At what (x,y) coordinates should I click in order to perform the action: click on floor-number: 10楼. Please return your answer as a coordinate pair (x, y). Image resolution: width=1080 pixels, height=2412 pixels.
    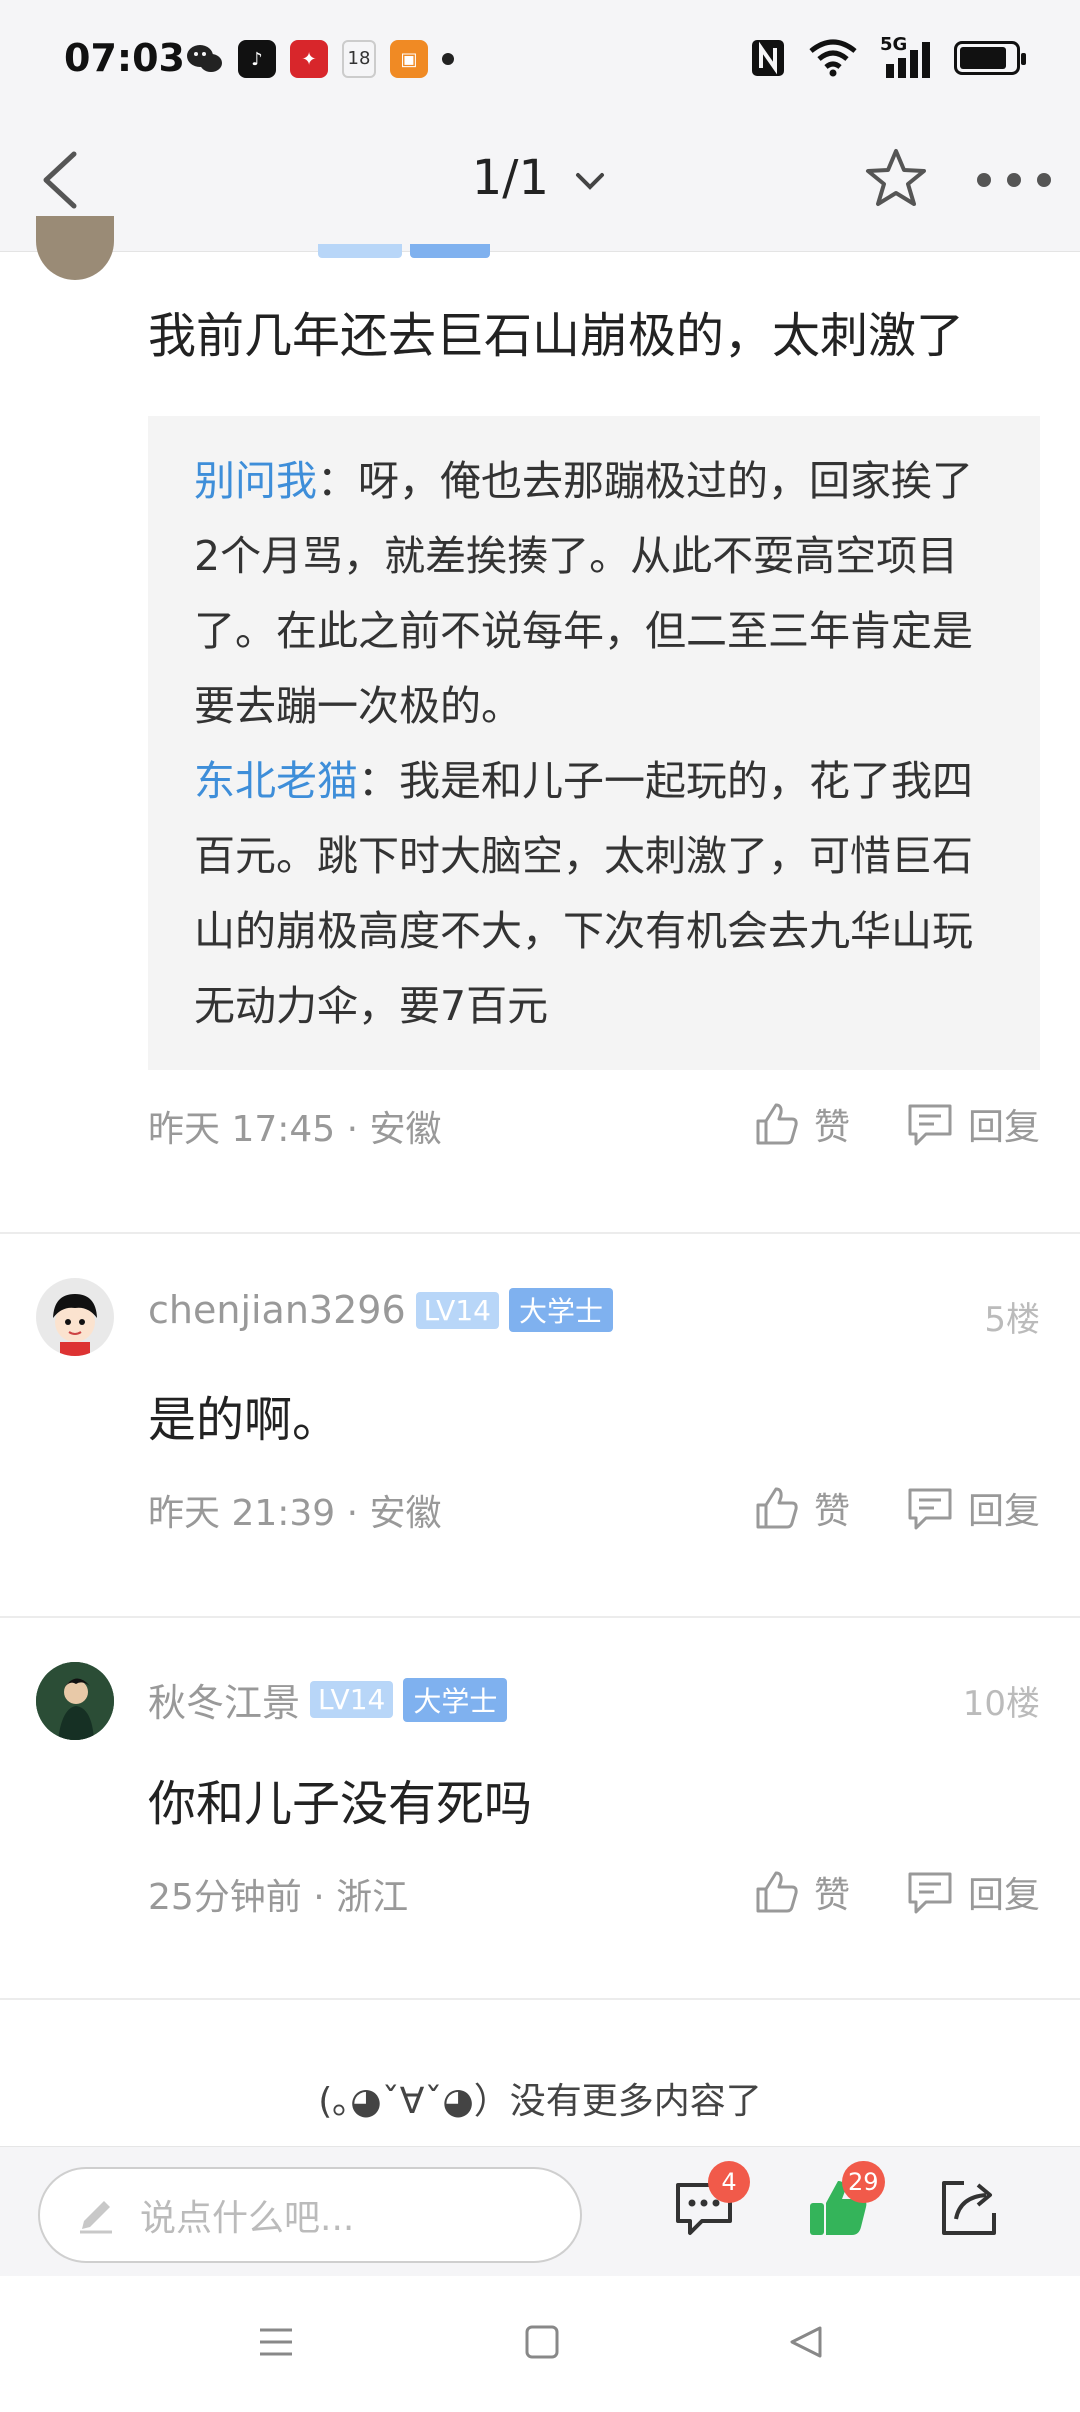
    Looking at the image, I should click on (1001, 1704).